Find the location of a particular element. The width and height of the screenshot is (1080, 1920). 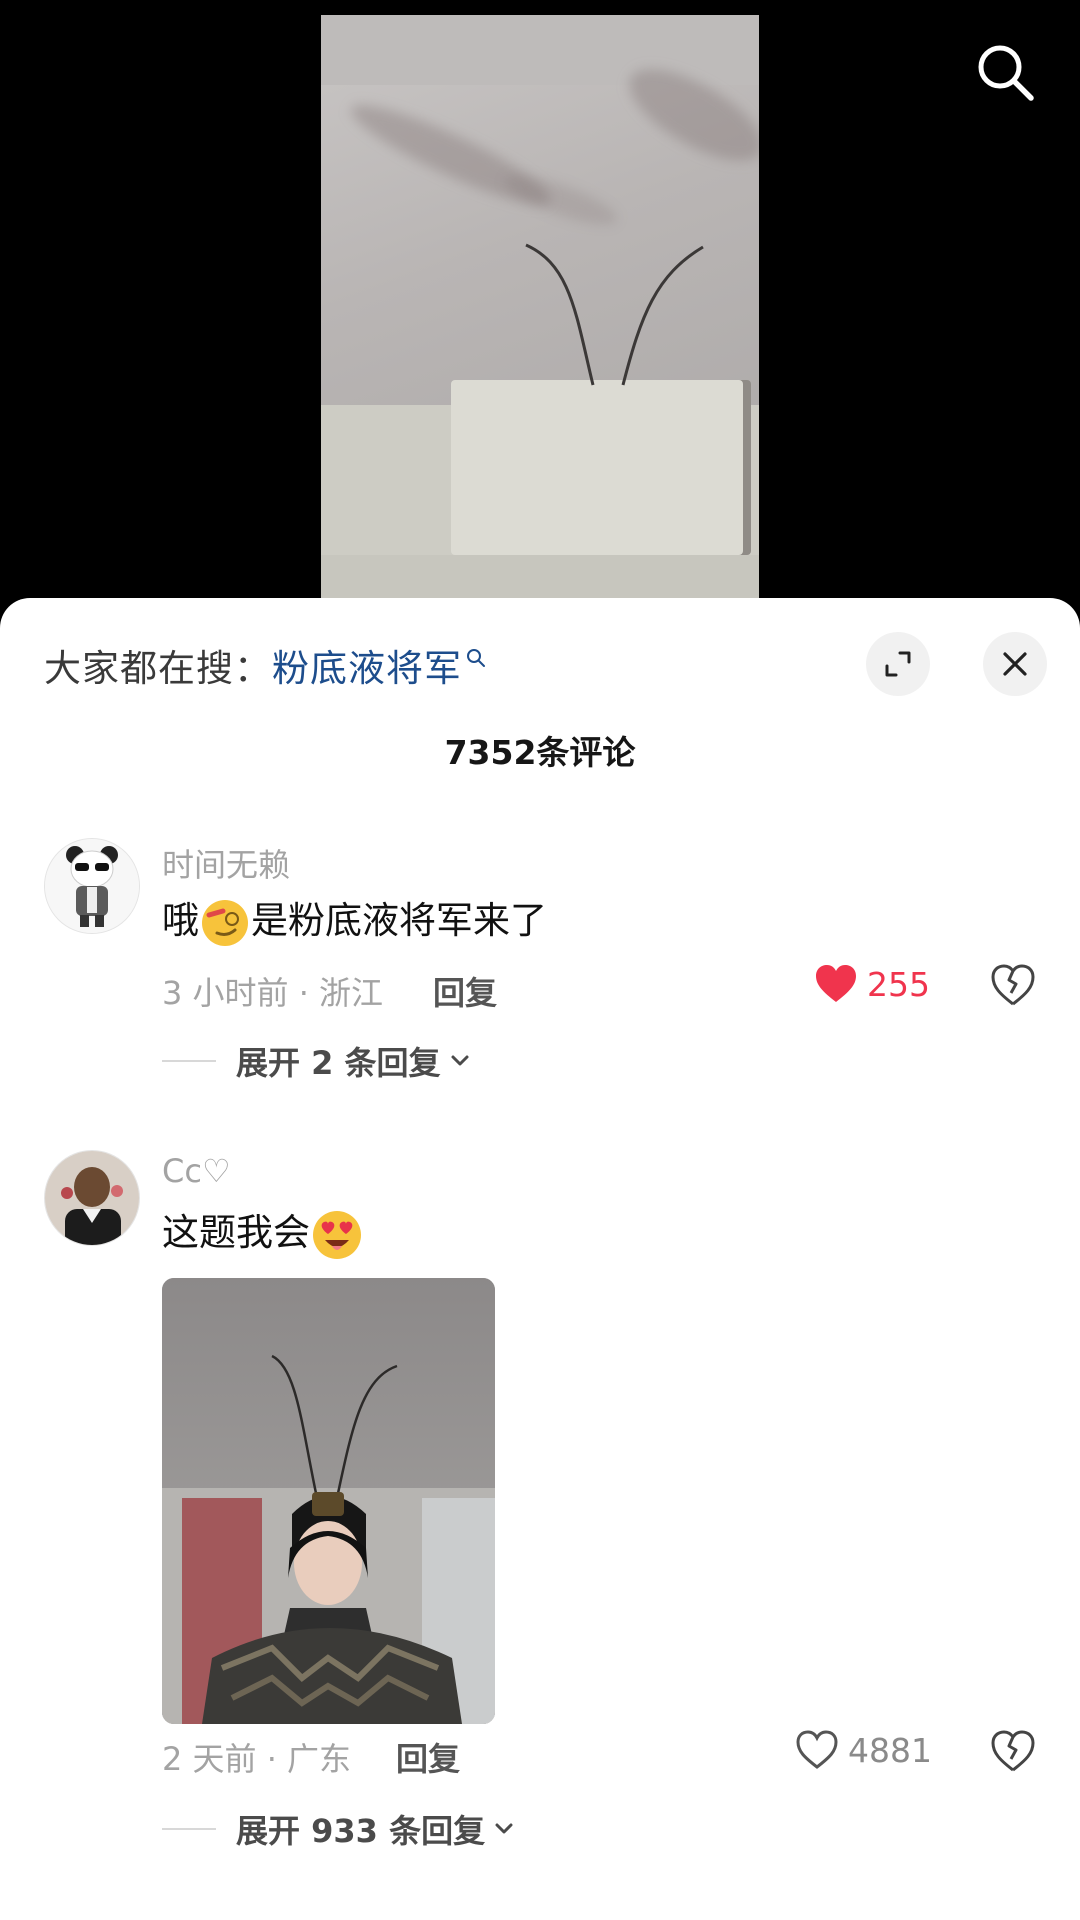

suggestion-prefix: 大家都在搜： is located at coordinates (158, 668).